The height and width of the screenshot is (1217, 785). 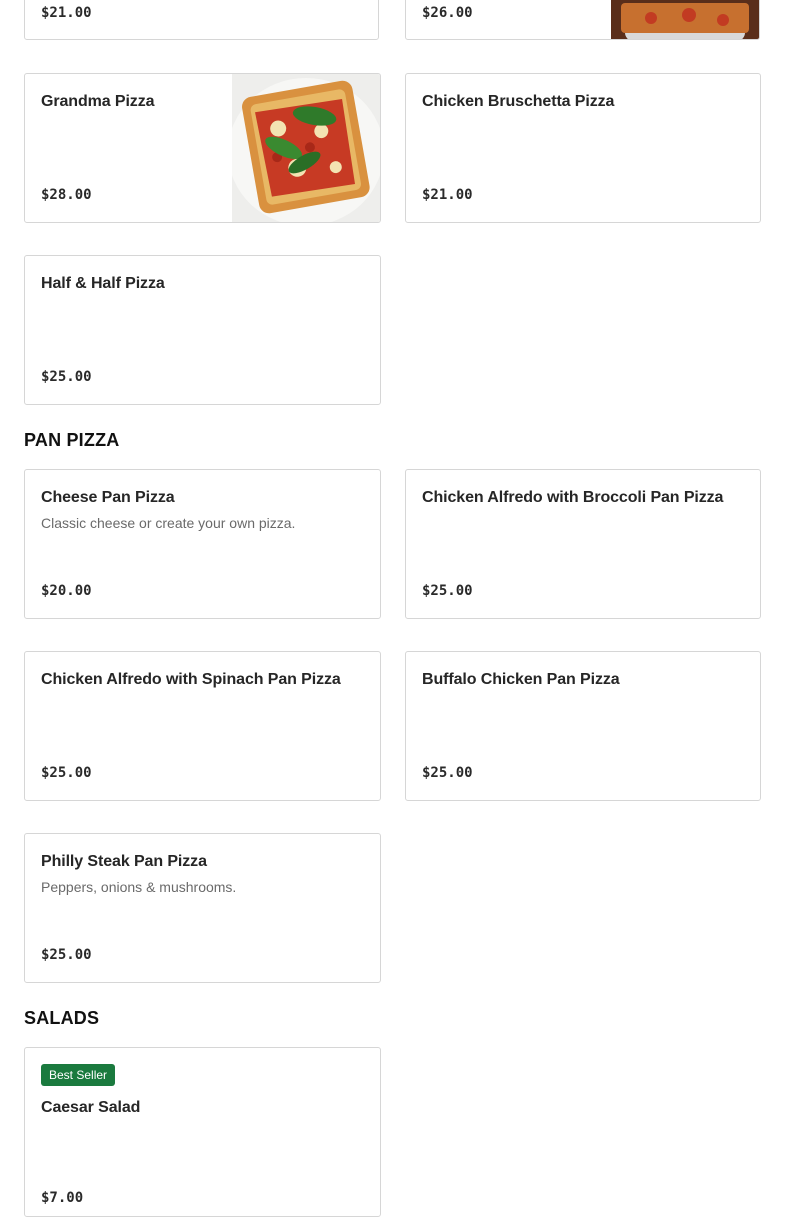 What do you see at coordinates (72, 440) in the screenshot?
I see `section-title-pan-pizza: PAN PIZZA` at bounding box center [72, 440].